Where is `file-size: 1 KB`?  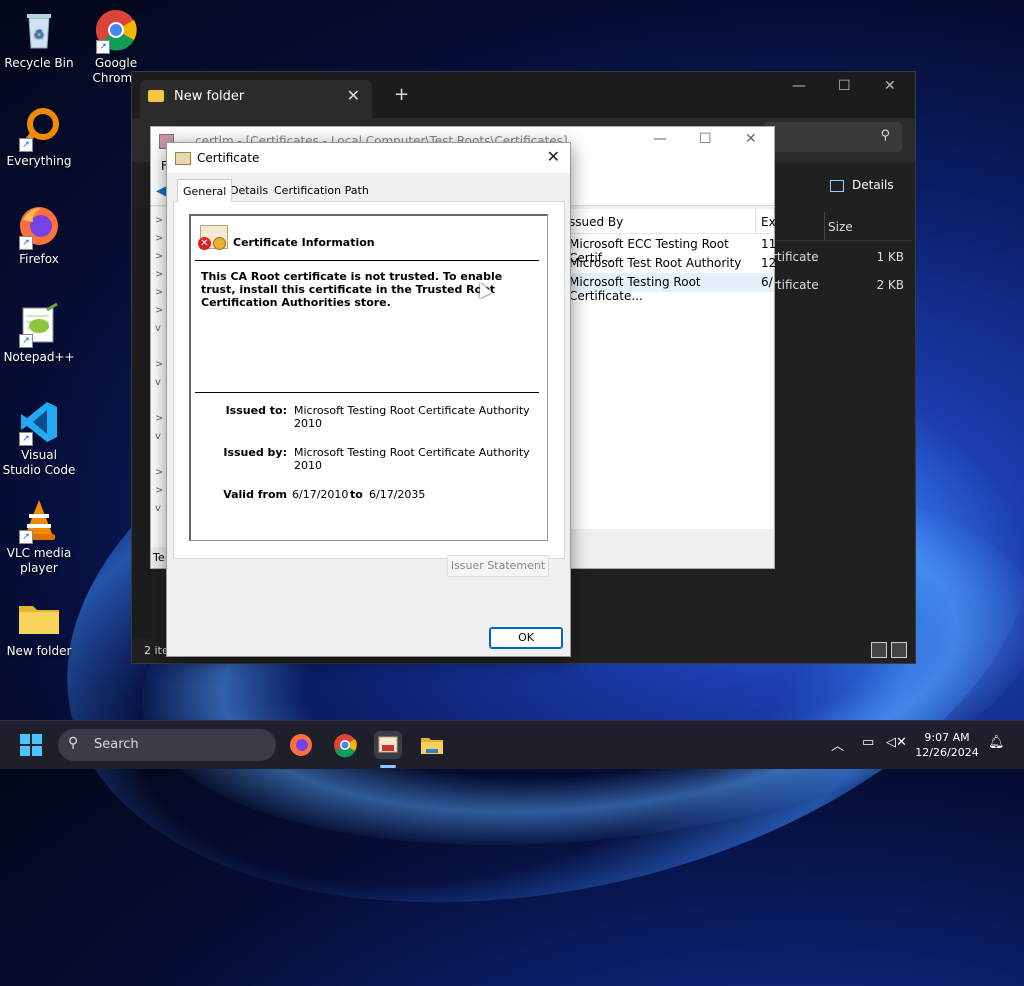 file-size: 1 KB is located at coordinates (890, 257).